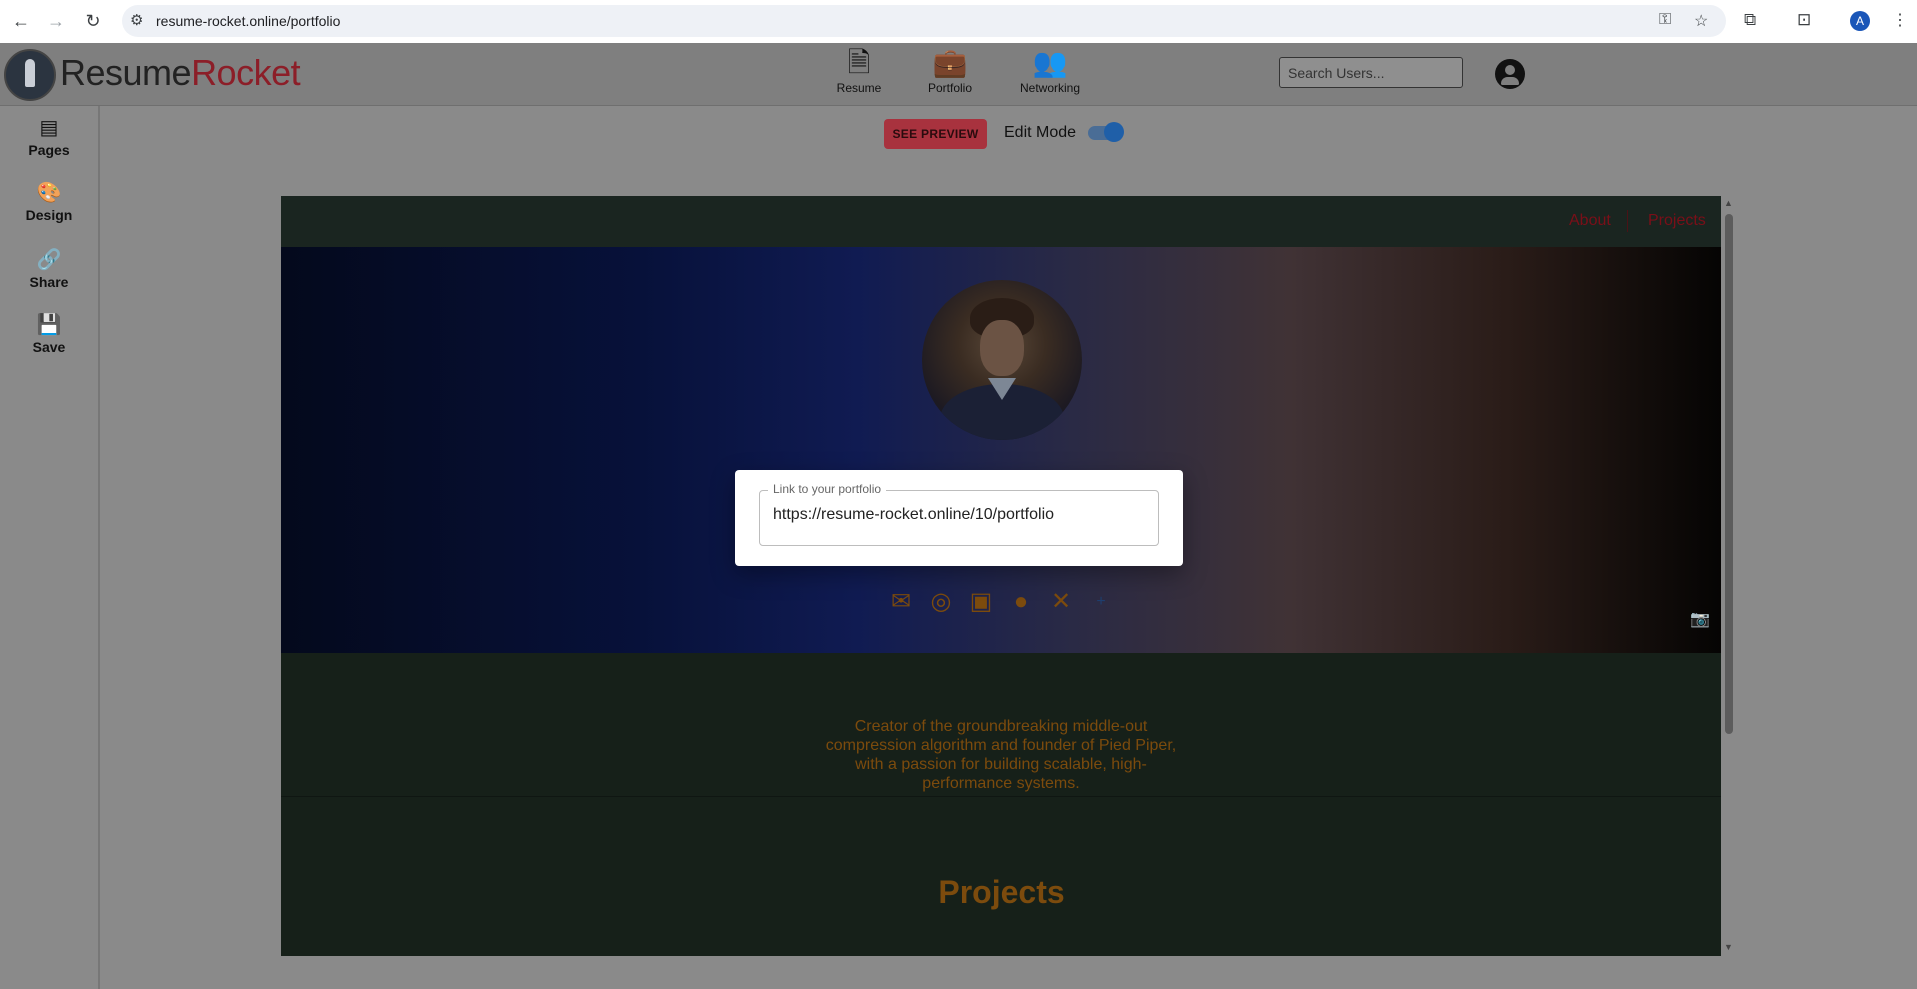 The width and height of the screenshot is (1917, 989). I want to click on nav-separator, so click(1627, 221).